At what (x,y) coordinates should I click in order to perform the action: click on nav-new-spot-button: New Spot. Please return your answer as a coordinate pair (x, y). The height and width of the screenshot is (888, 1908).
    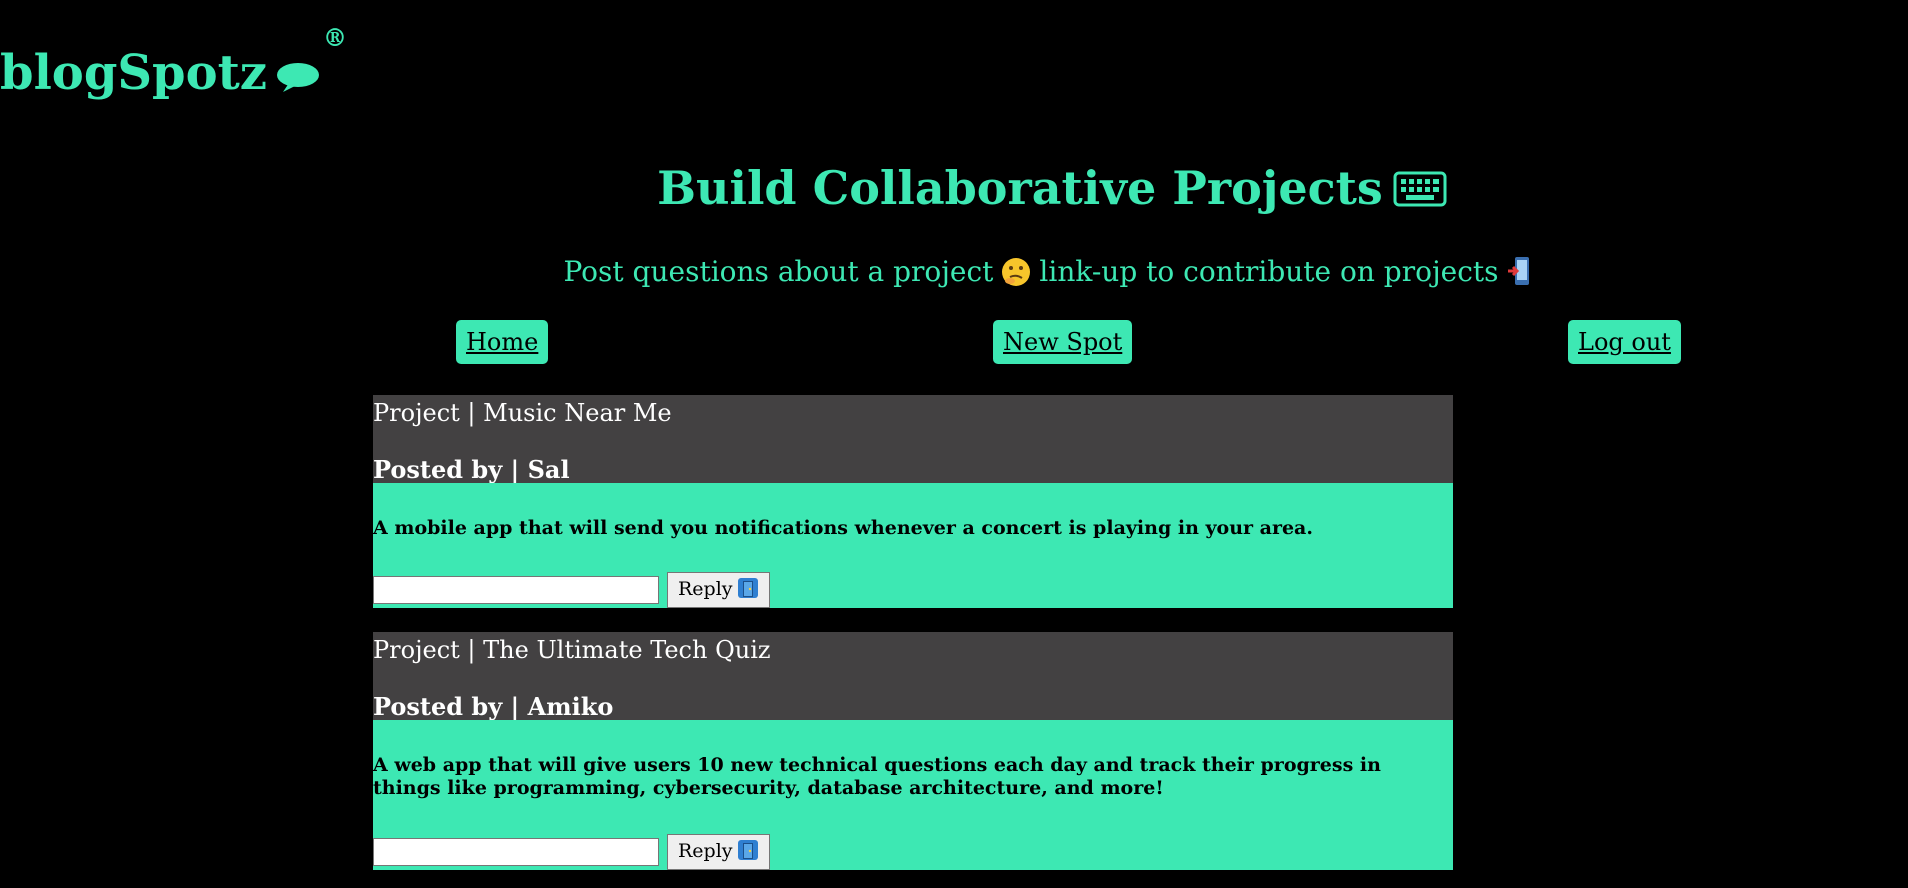
    Looking at the image, I should click on (1063, 342).